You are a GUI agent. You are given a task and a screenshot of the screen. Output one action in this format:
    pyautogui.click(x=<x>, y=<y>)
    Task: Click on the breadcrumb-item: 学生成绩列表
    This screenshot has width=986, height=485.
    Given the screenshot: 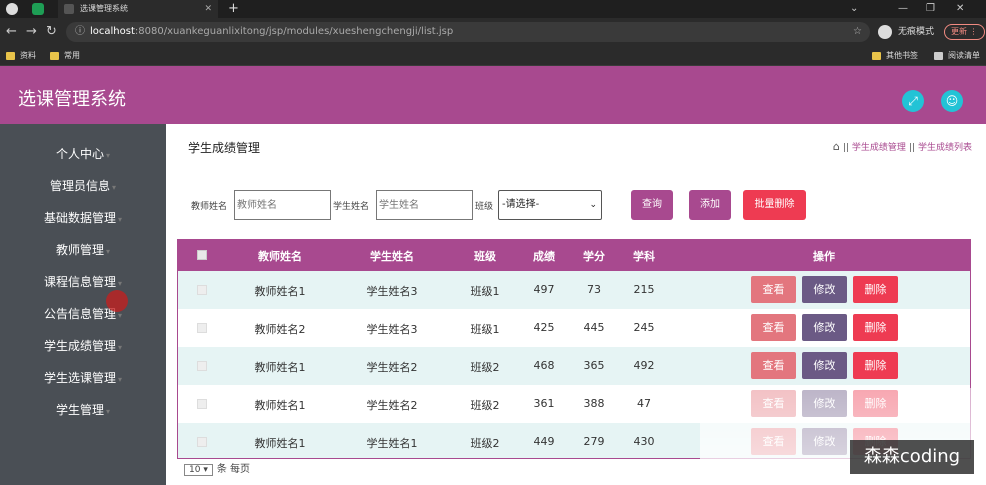 What is the action you would take?
    pyautogui.click(x=945, y=148)
    